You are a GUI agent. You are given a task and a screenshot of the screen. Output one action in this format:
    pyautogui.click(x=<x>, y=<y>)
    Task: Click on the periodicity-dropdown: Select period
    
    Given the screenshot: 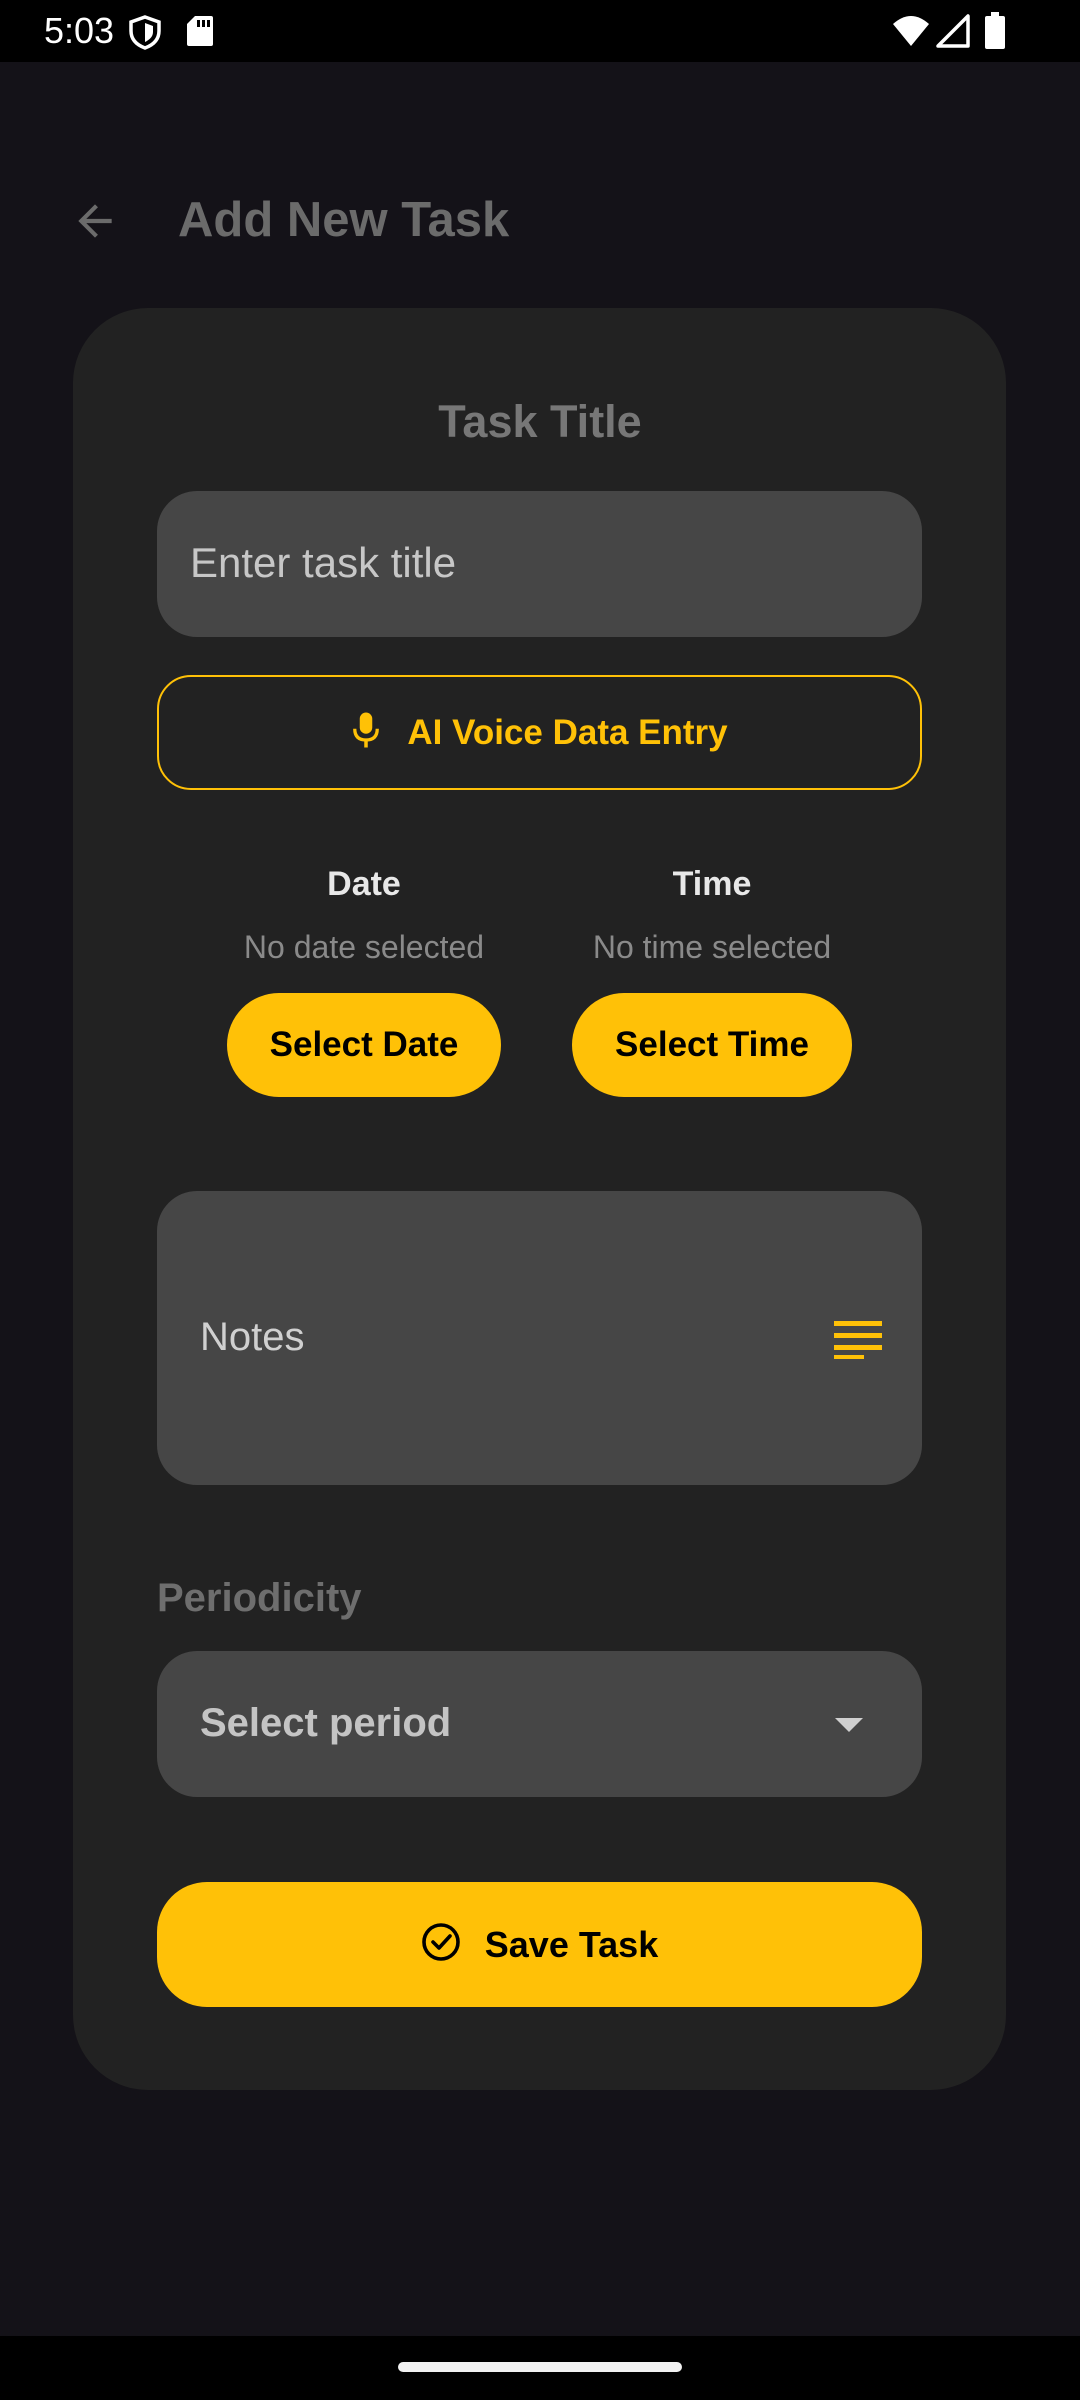 What is the action you would take?
    pyautogui.click(x=539, y=1724)
    